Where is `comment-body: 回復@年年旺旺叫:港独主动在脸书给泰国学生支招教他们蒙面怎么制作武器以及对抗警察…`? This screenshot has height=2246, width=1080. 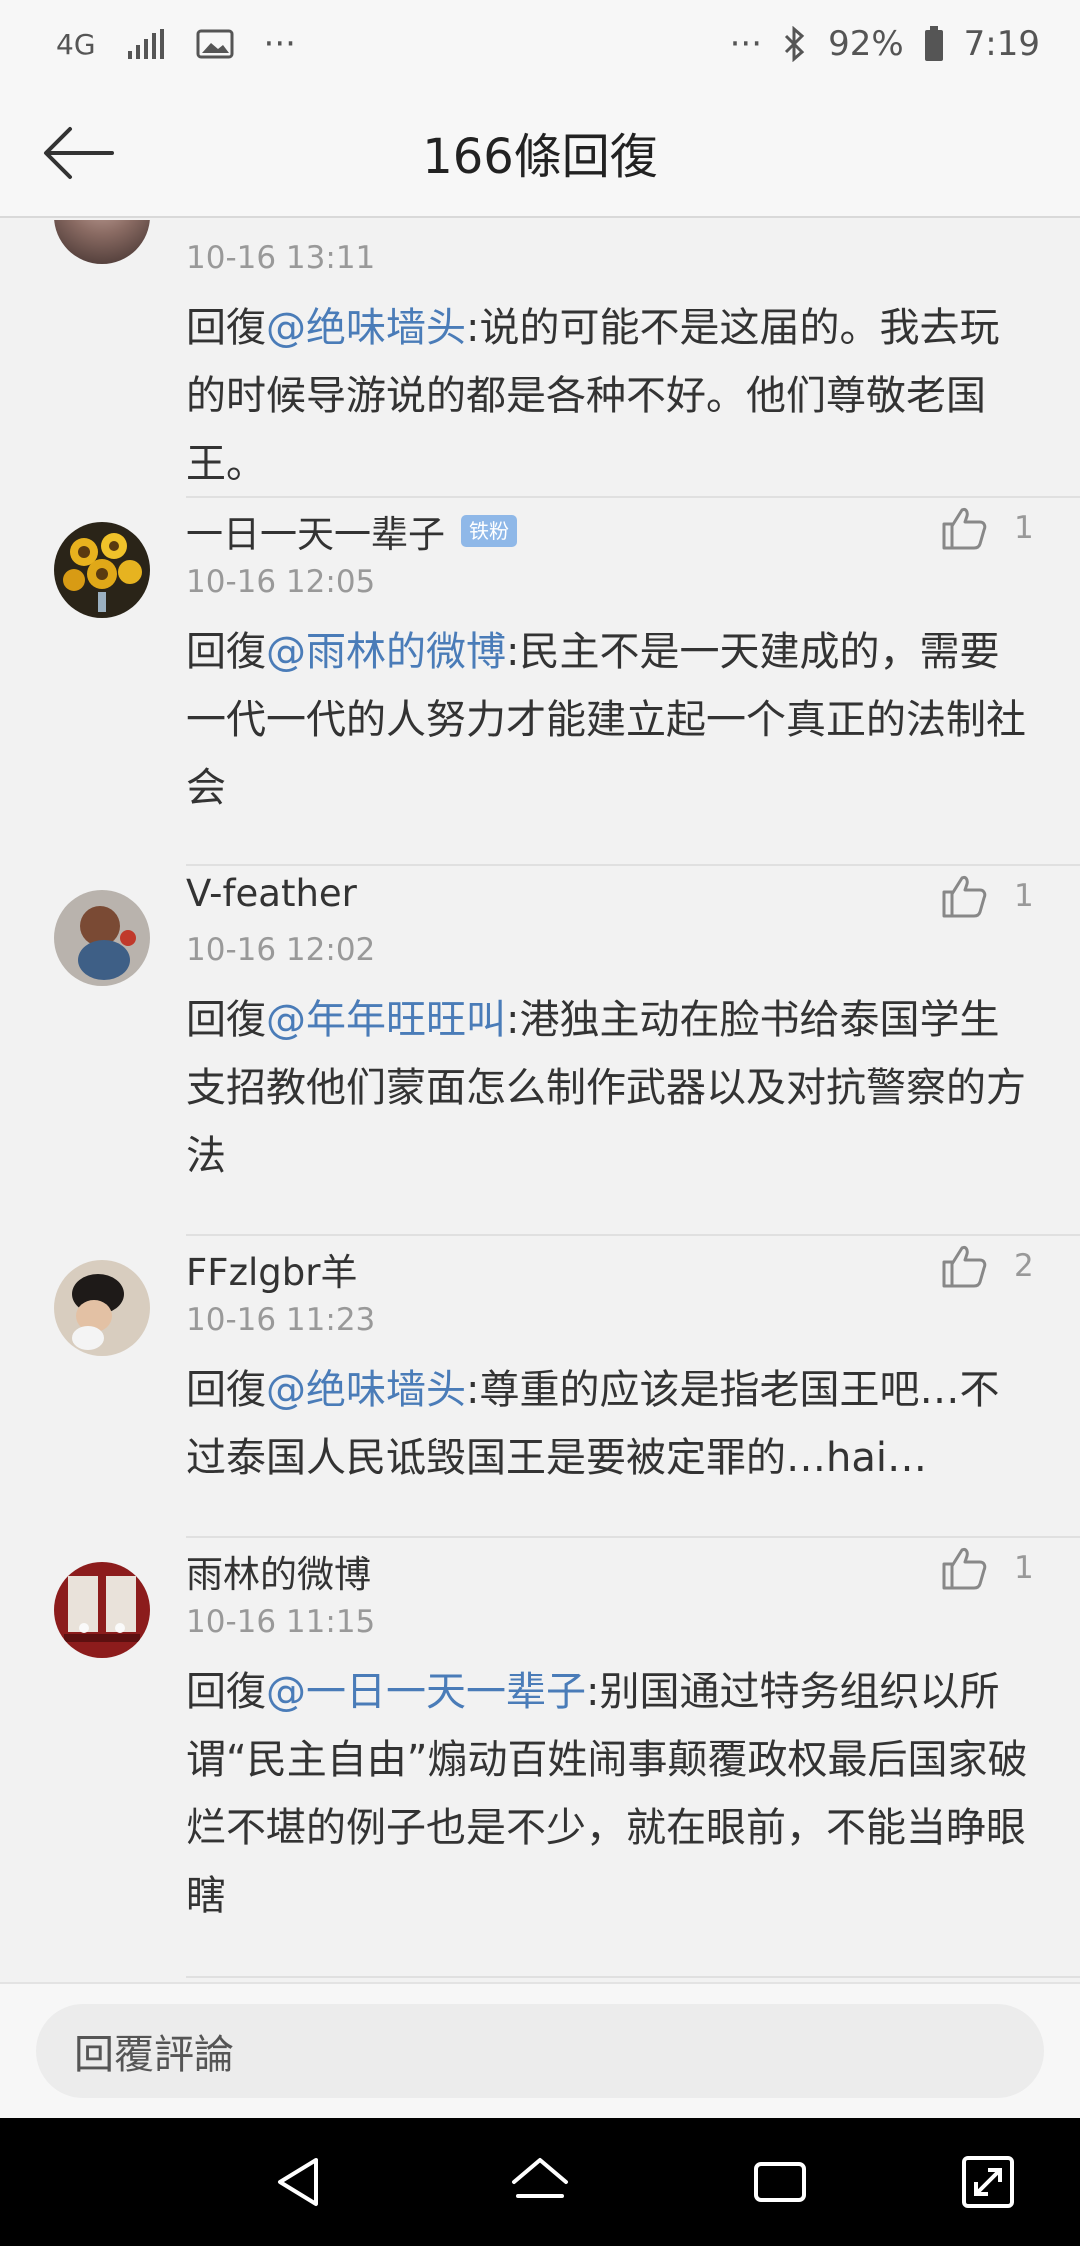 comment-body: 回復@年年旺旺叫:港独主动在脸书给泰国学生支招教他们蒙面怎么制作武器以及对抗警察… is located at coordinates (611, 1088).